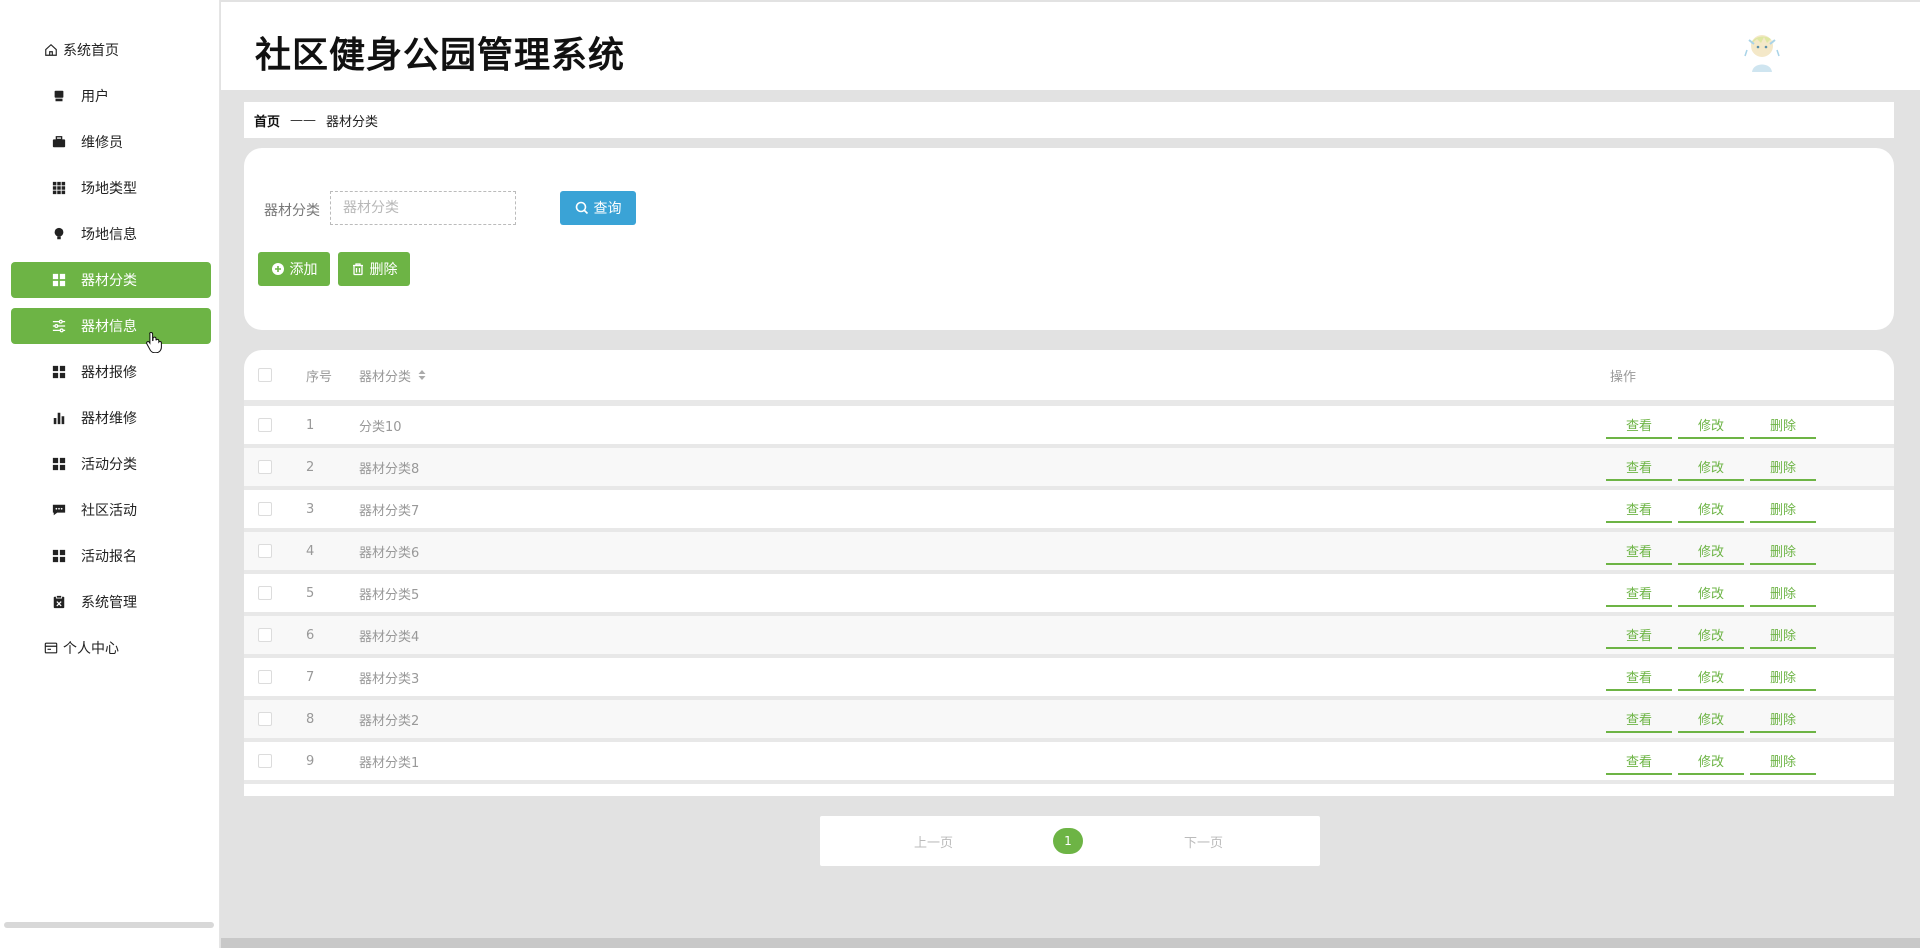  What do you see at coordinates (1069, 679) in the screenshot?
I see `table-row: 7 器材分类3 查看 修改 删除` at bounding box center [1069, 679].